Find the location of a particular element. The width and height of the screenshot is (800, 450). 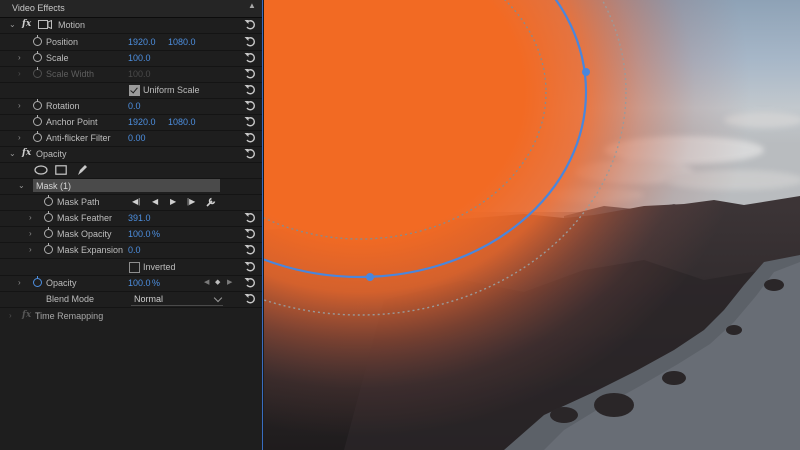

opacity-effect-row: ⌄ fx Opacity is located at coordinates (131, 154).